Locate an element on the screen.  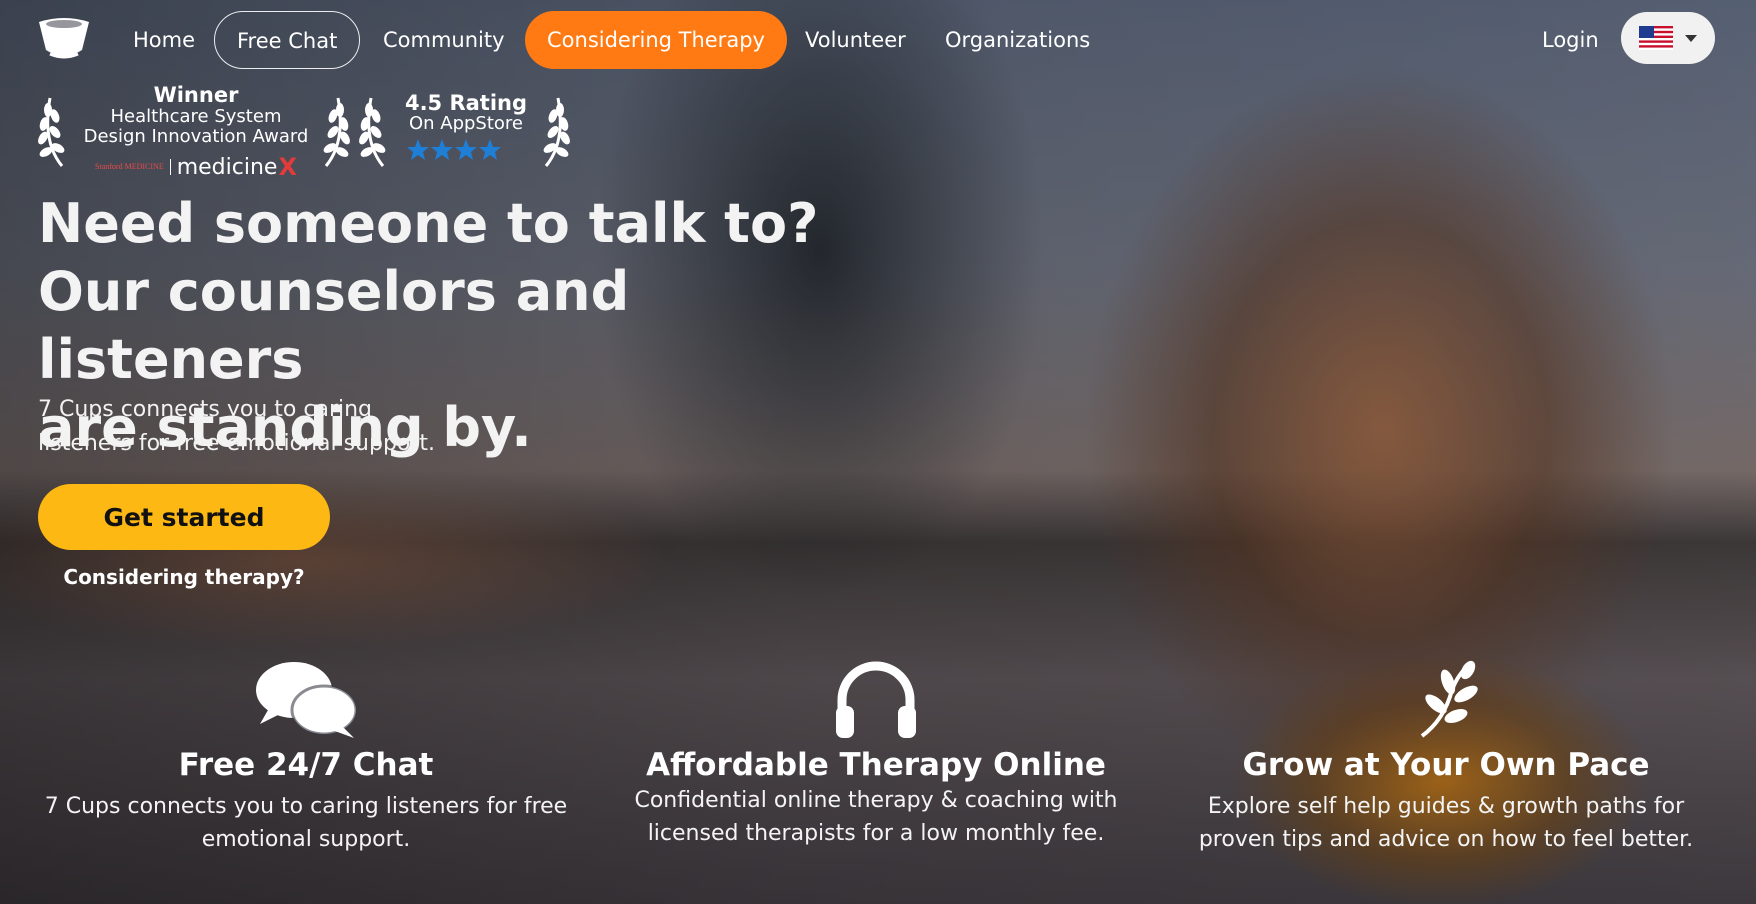
feature-title: Free 24/7 Chat is located at coordinates (306, 765).